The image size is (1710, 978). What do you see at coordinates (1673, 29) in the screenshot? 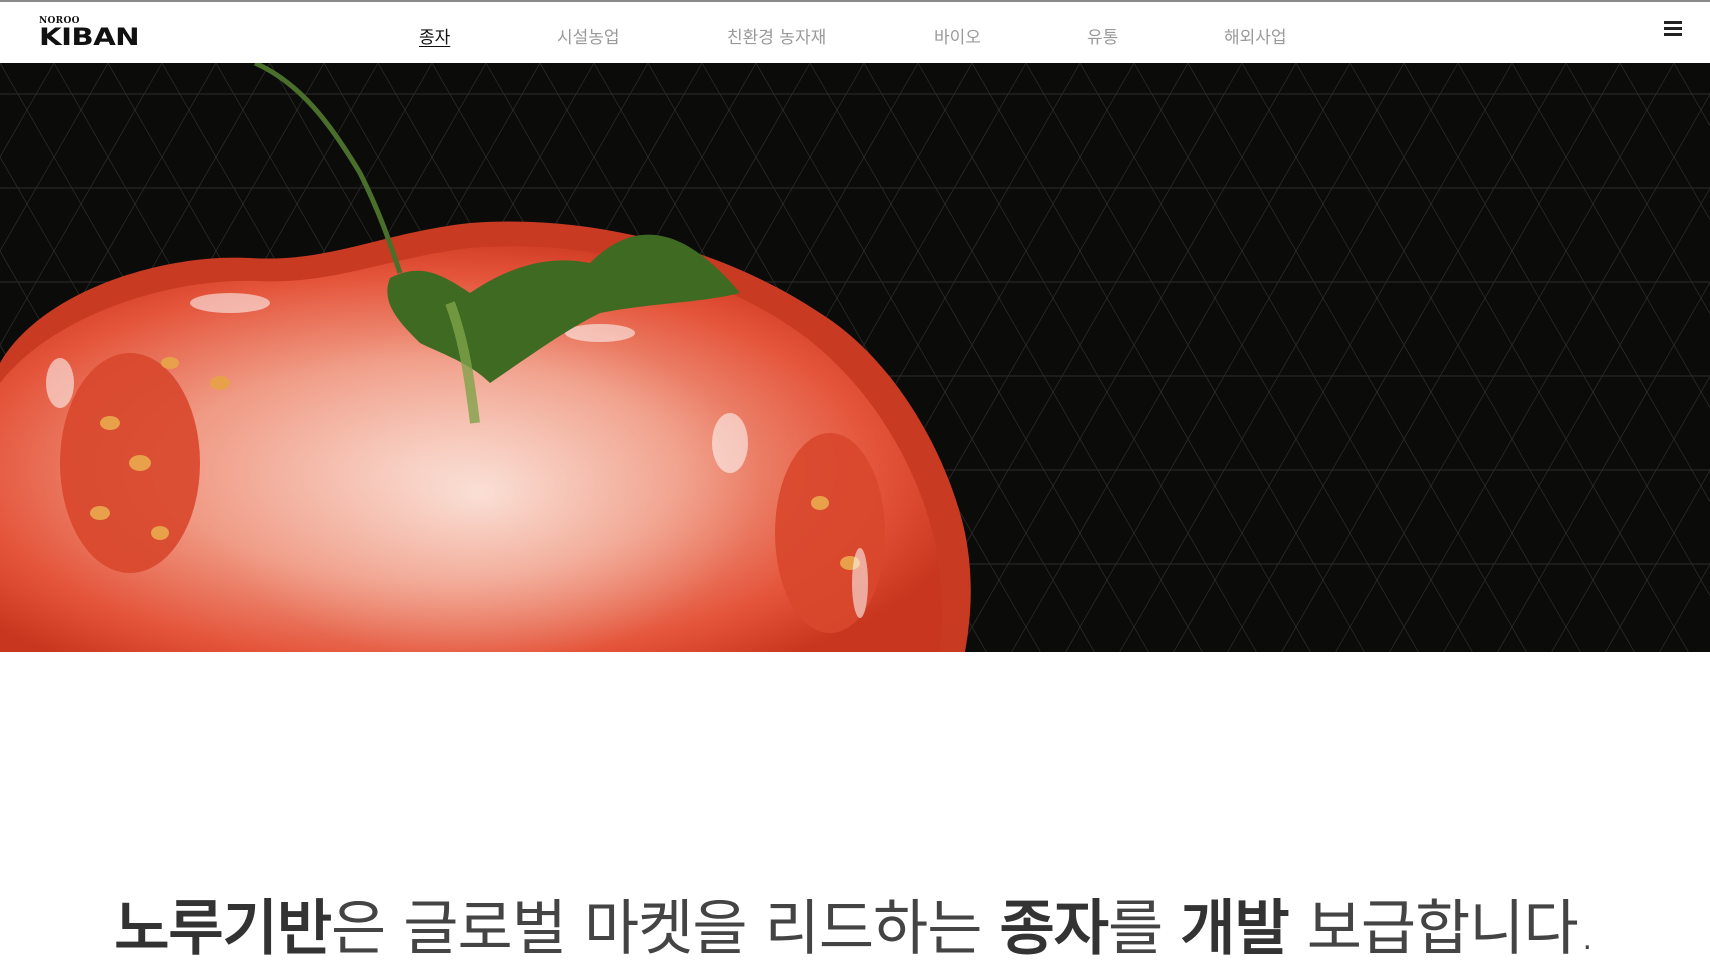
I see `hamburger-menu-icon` at bounding box center [1673, 29].